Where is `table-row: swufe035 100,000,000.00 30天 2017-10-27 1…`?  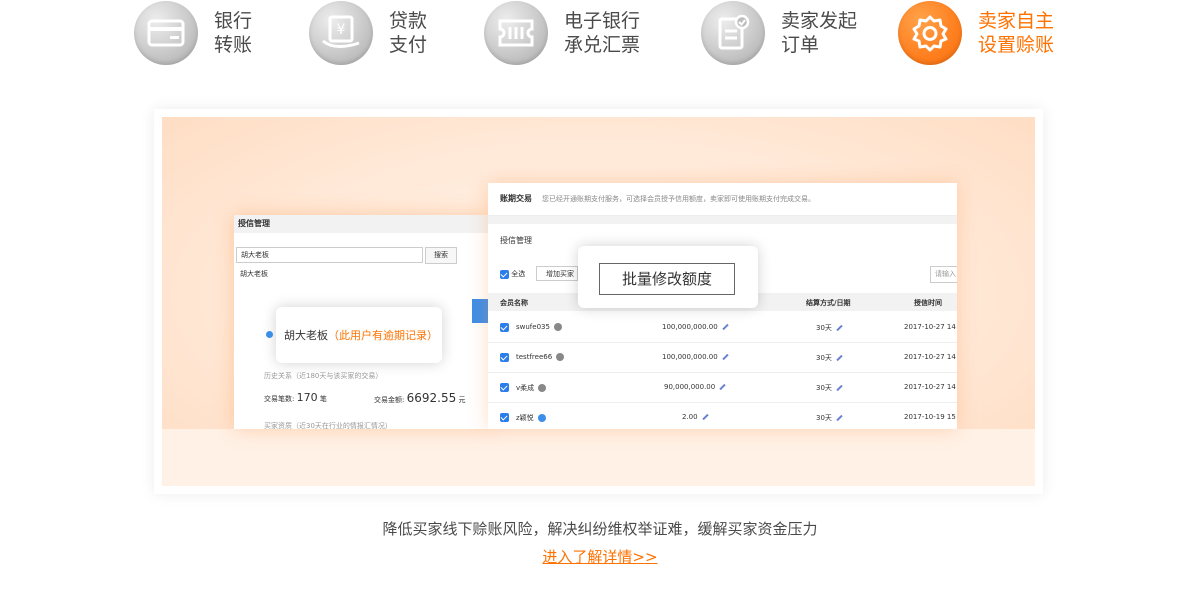
table-row: swufe035 100,000,000.00 30天 2017-10-27 1… is located at coordinates (722, 327).